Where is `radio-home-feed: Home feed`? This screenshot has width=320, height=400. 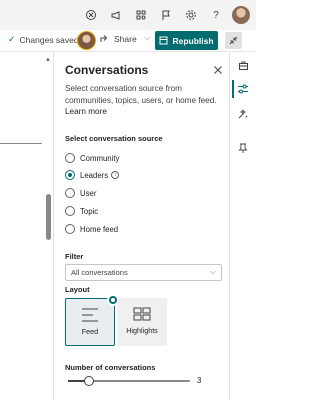 radio-home-feed: Home feed is located at coordinates (91, 229).